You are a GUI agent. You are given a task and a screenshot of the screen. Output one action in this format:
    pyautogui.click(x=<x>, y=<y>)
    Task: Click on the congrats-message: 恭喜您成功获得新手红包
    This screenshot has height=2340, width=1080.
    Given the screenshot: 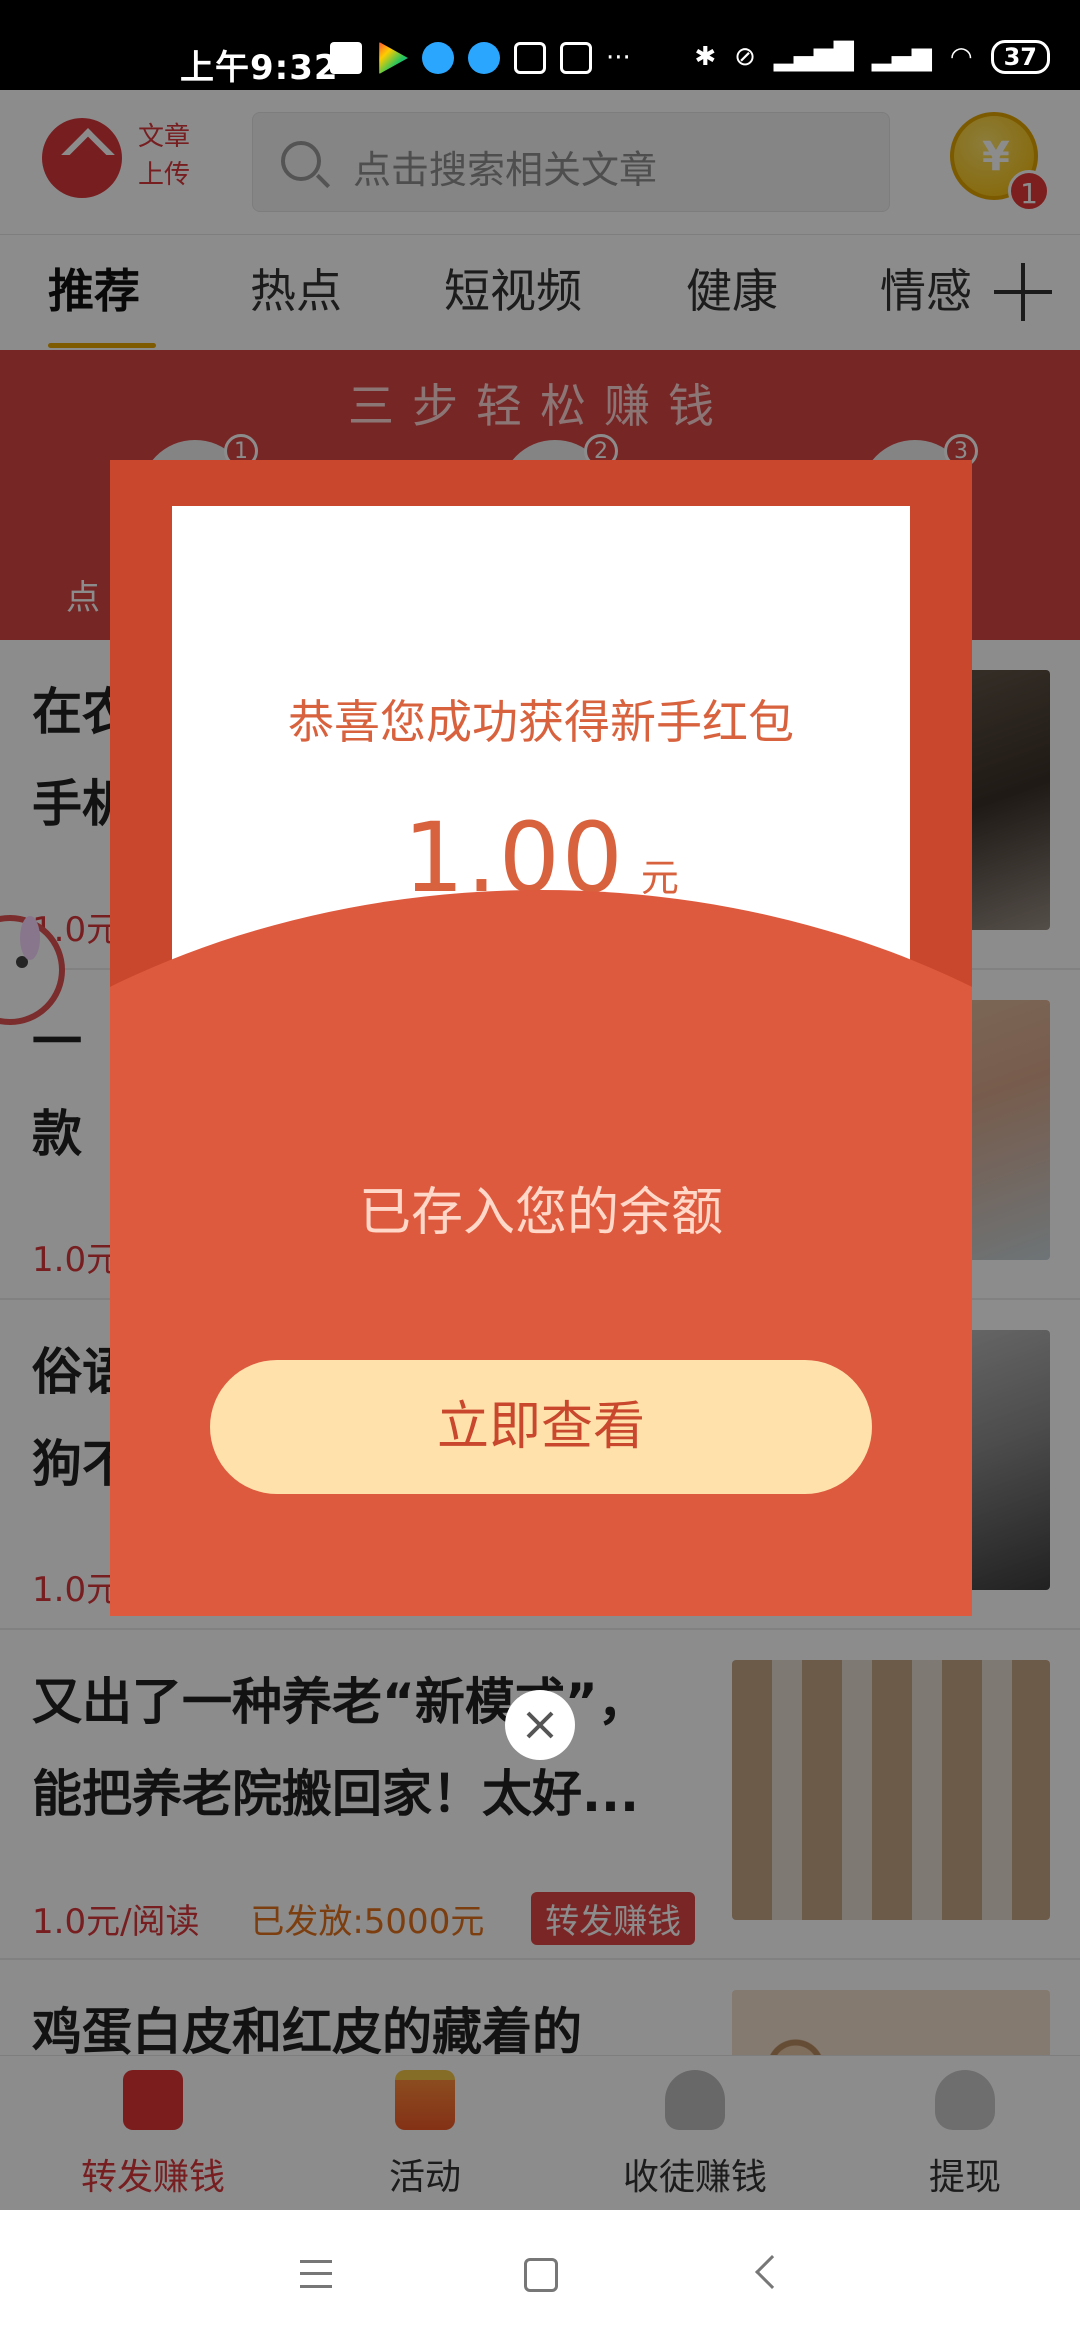 What is the action you would take?
    pyautogui.click(x=541, y=722)
    